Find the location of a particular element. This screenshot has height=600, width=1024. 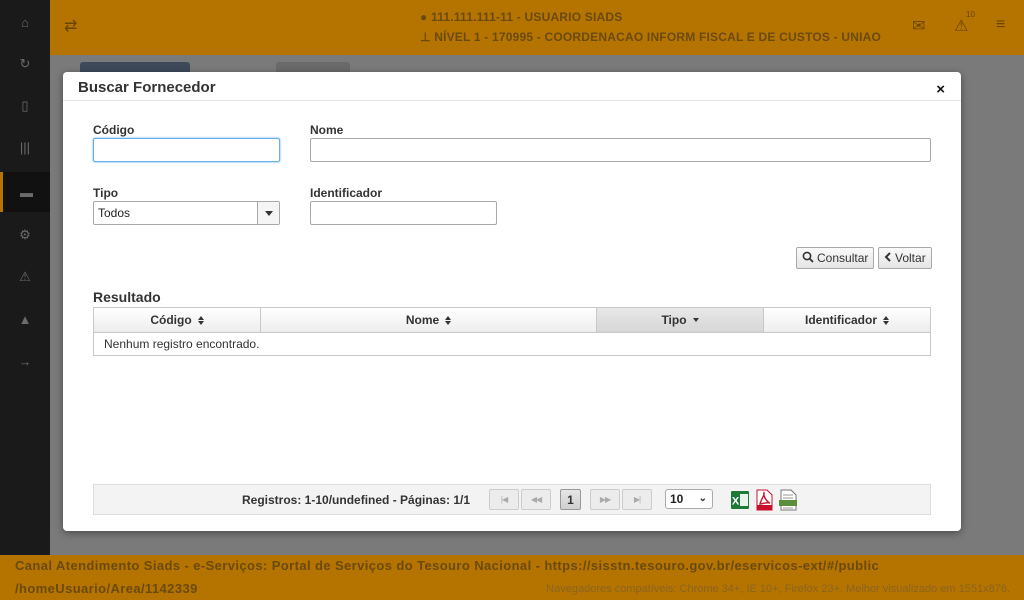

column-label: Código is located at coordinates (171, 320).